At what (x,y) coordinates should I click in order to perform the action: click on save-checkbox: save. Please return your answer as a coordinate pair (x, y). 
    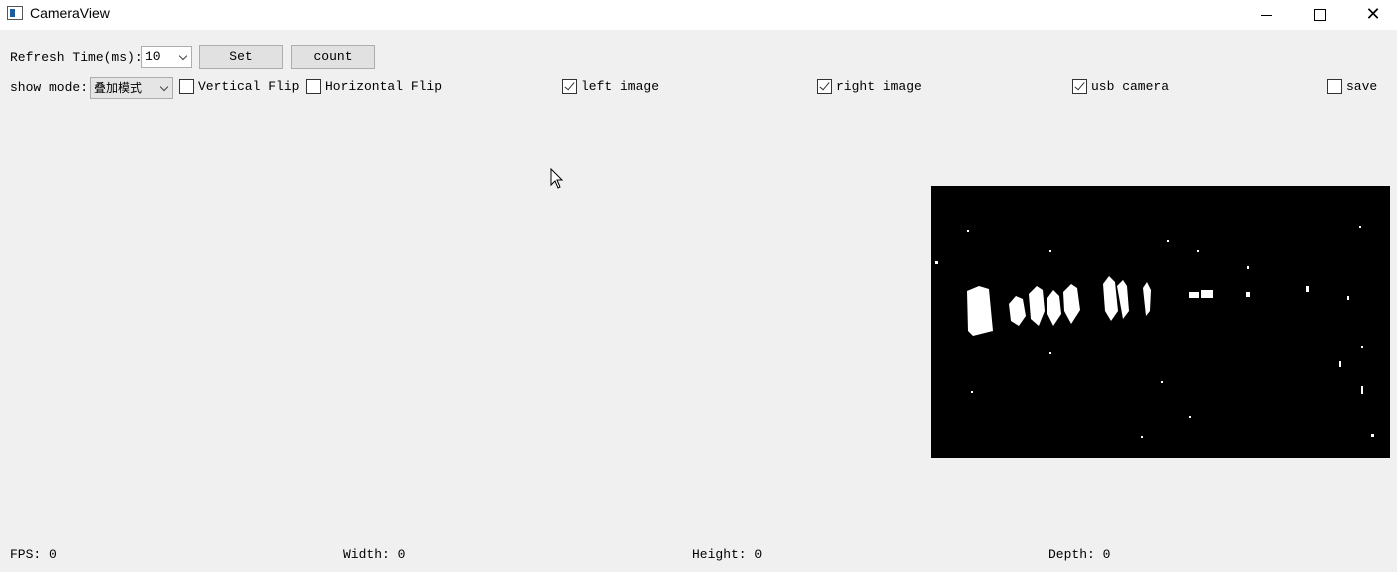
    Looking at the image, I should click on (1352, 86).